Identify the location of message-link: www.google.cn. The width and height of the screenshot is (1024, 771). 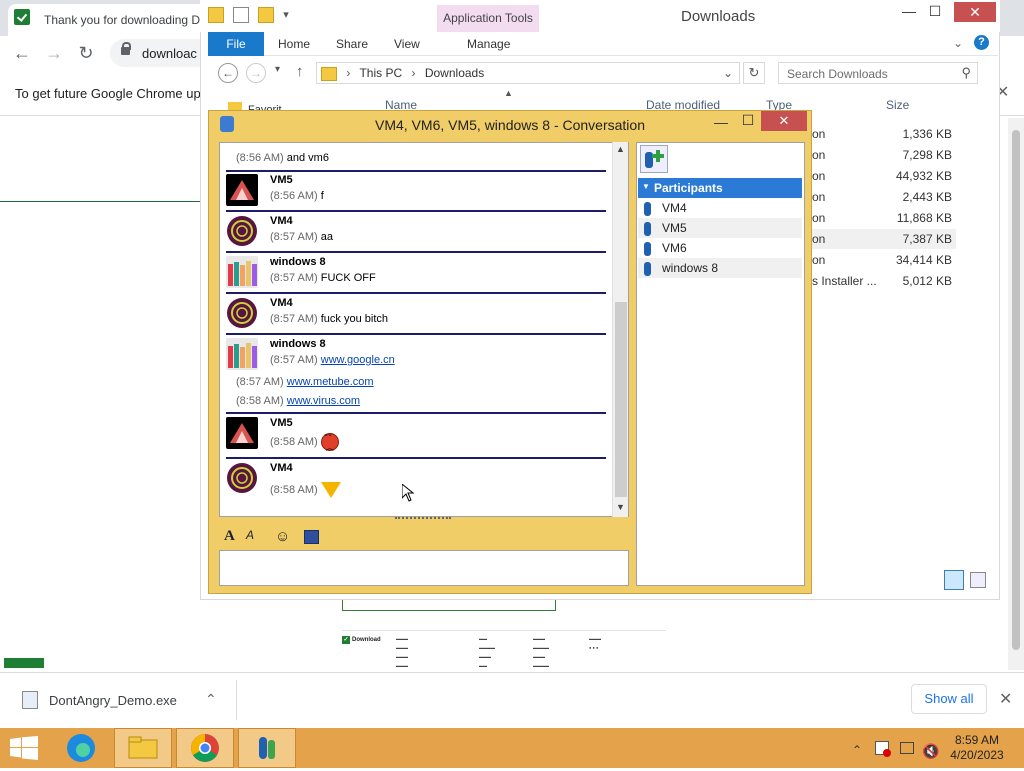
(358, 360).